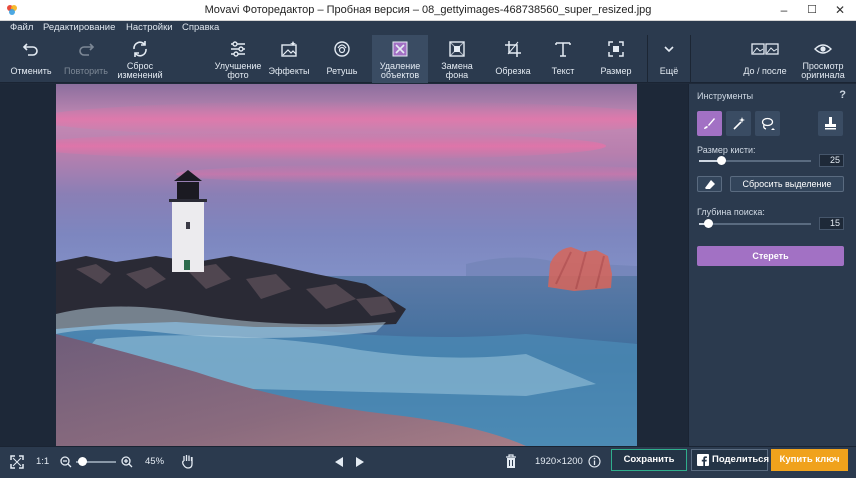 The width and height of the screenshot is (856, 478). I want to click on stamp-icon, so click(830, 123).